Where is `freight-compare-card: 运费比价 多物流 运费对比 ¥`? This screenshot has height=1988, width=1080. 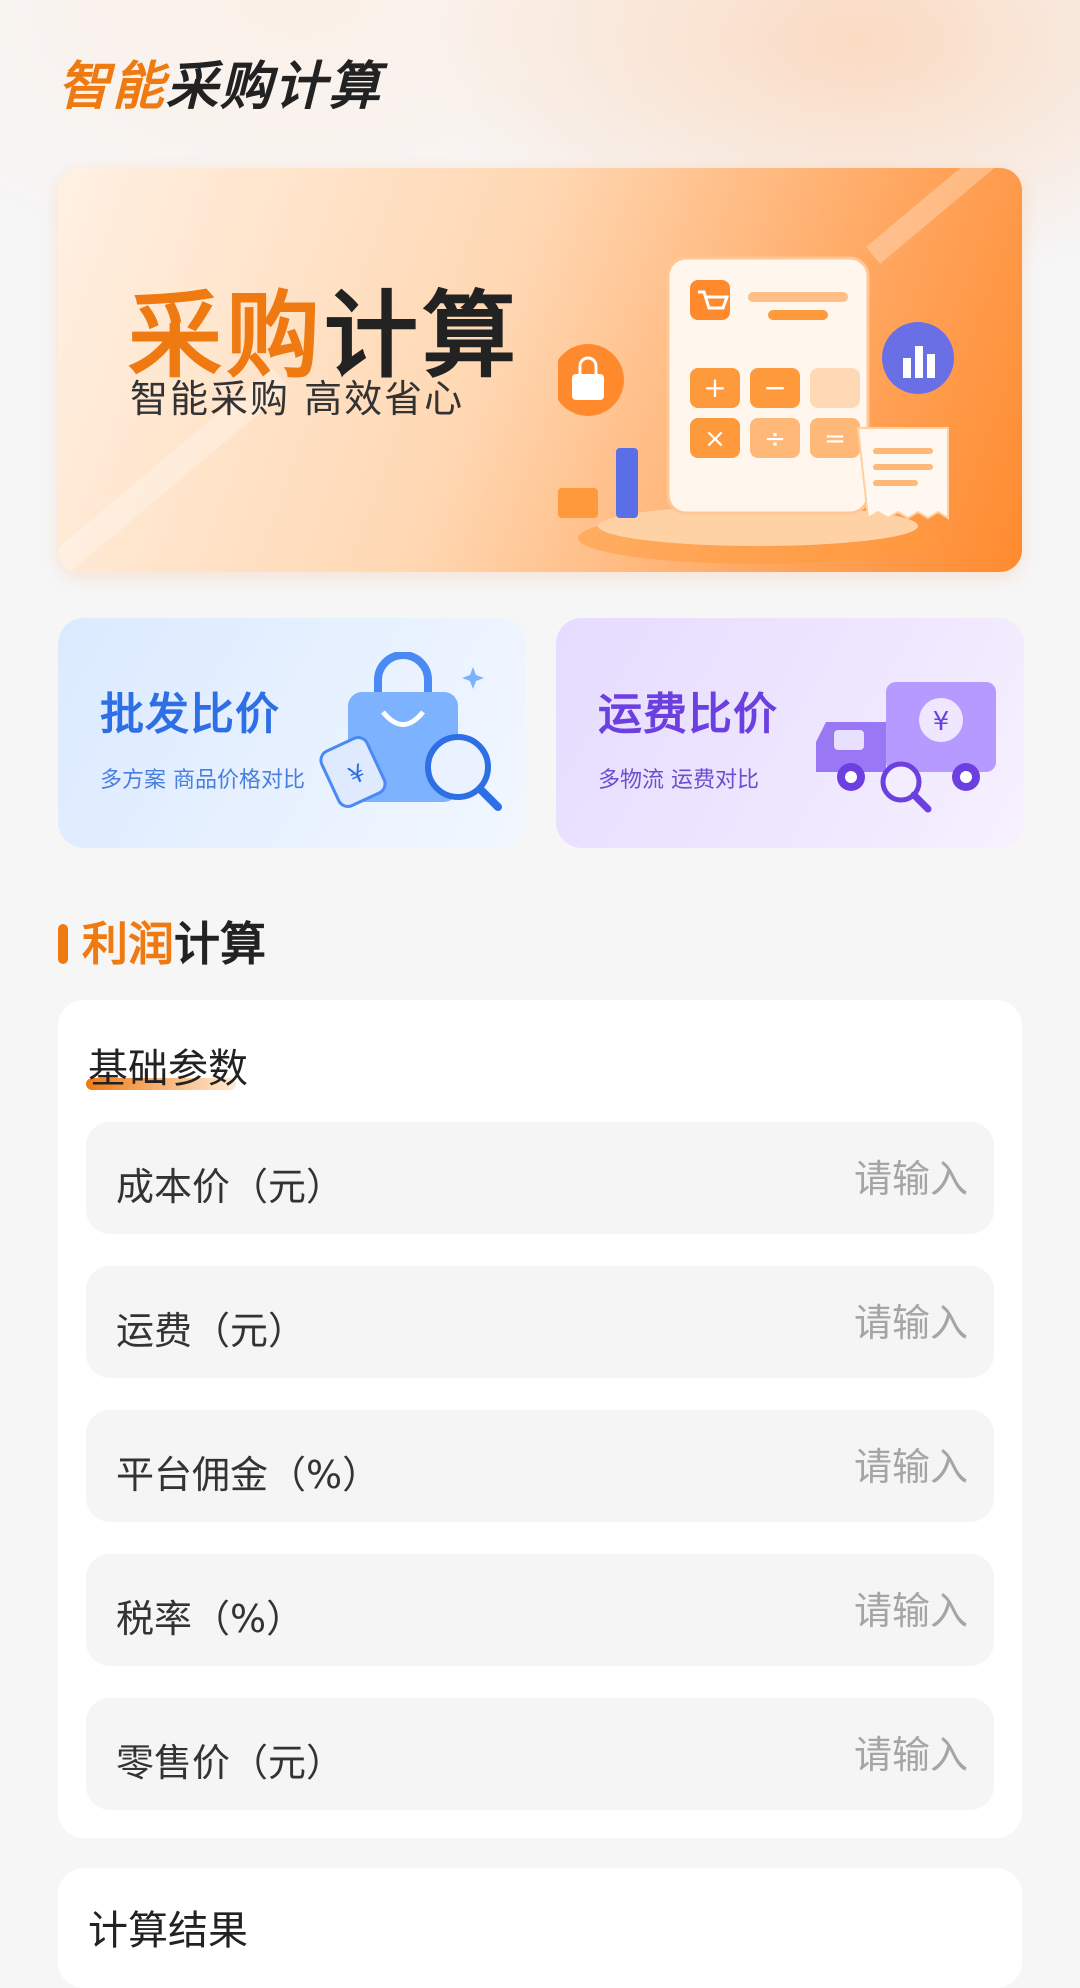
freight-compare-card: 运费比价 多物流 运费对比 ¥ is located at coordinates (790, 733).